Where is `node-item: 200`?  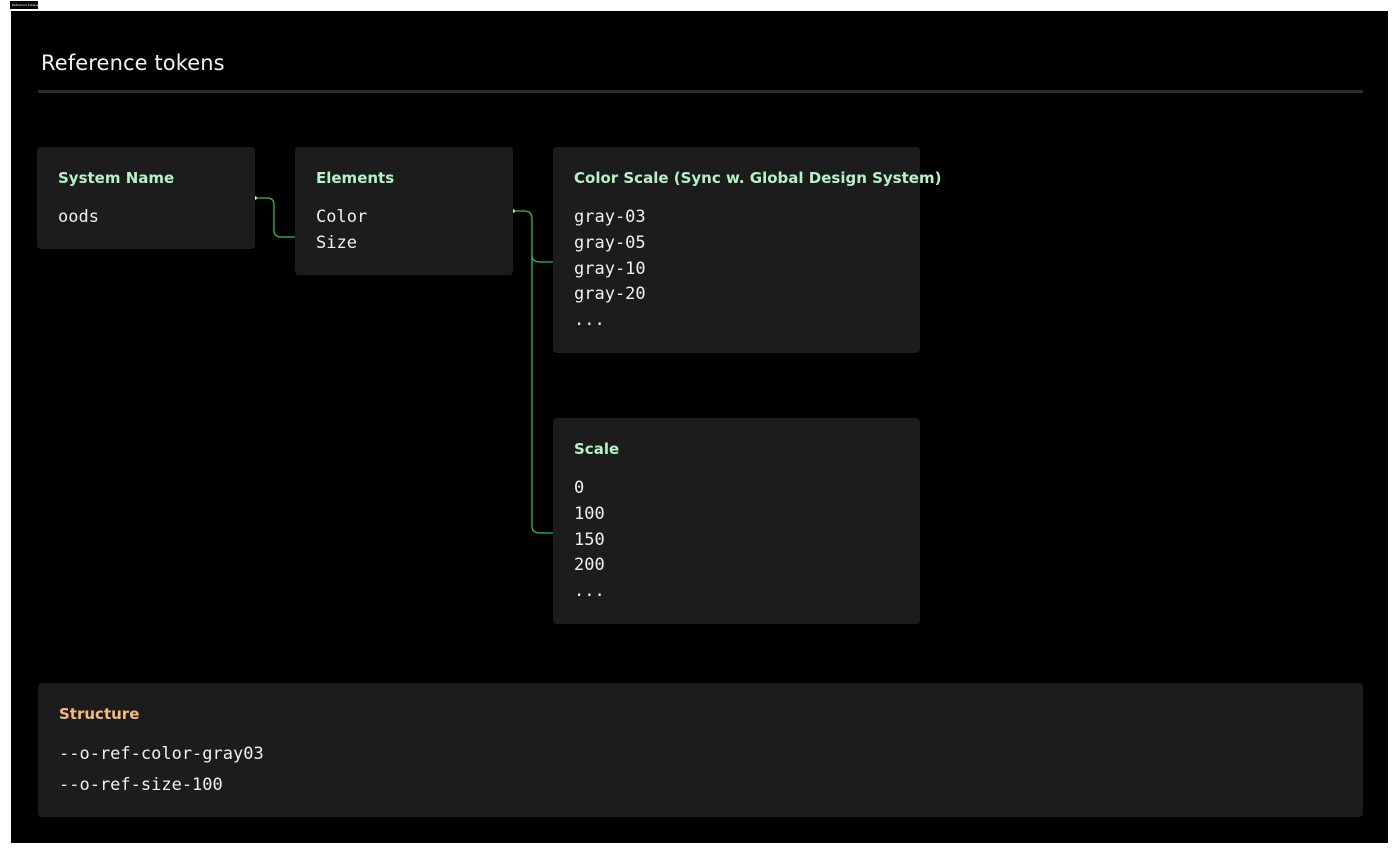
node-item: 200 is located at coordinates (589, 565).